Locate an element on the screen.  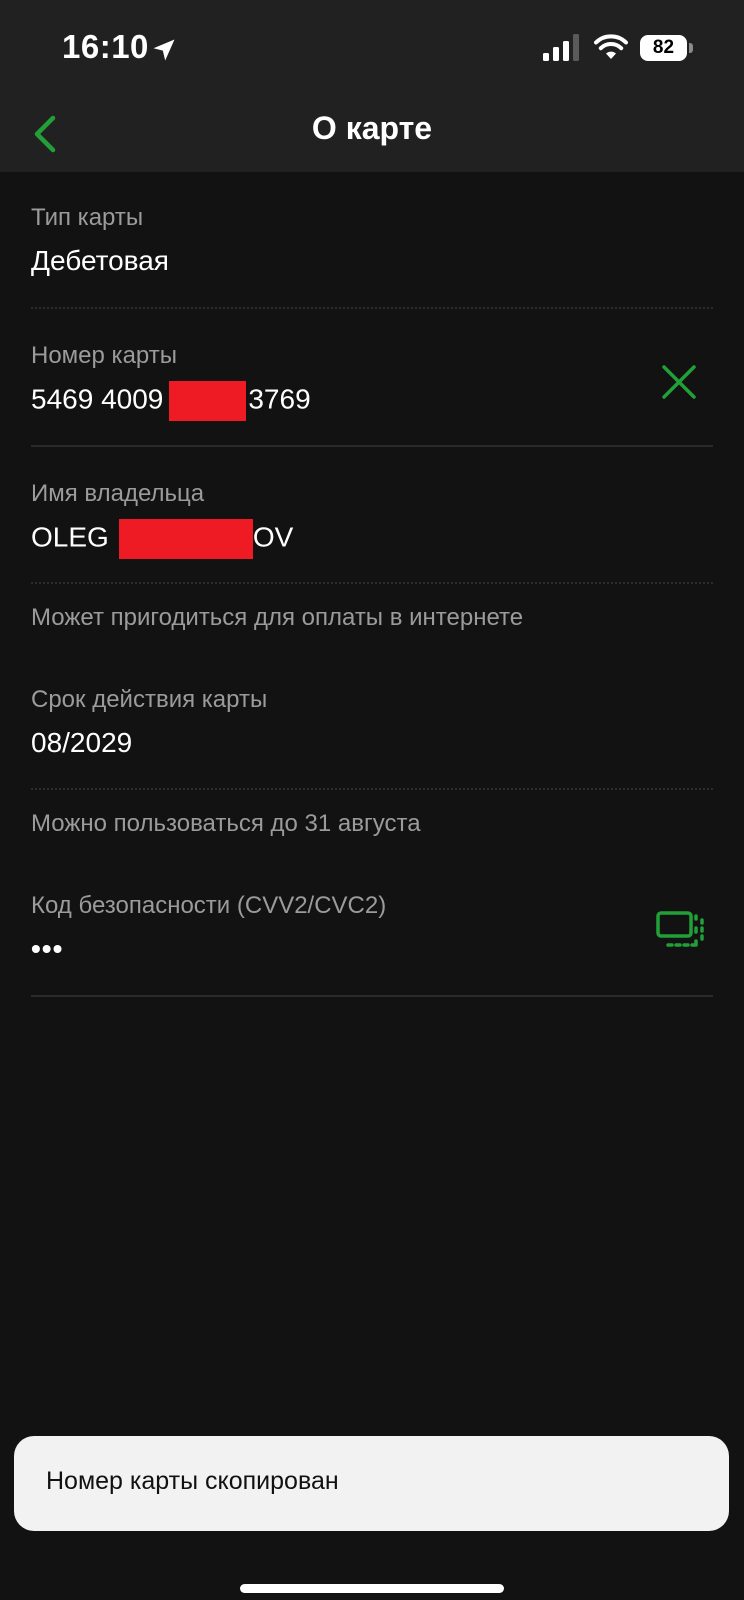
card-type-field: Тип карты Дебетовая is located at coordinates (372, 241).